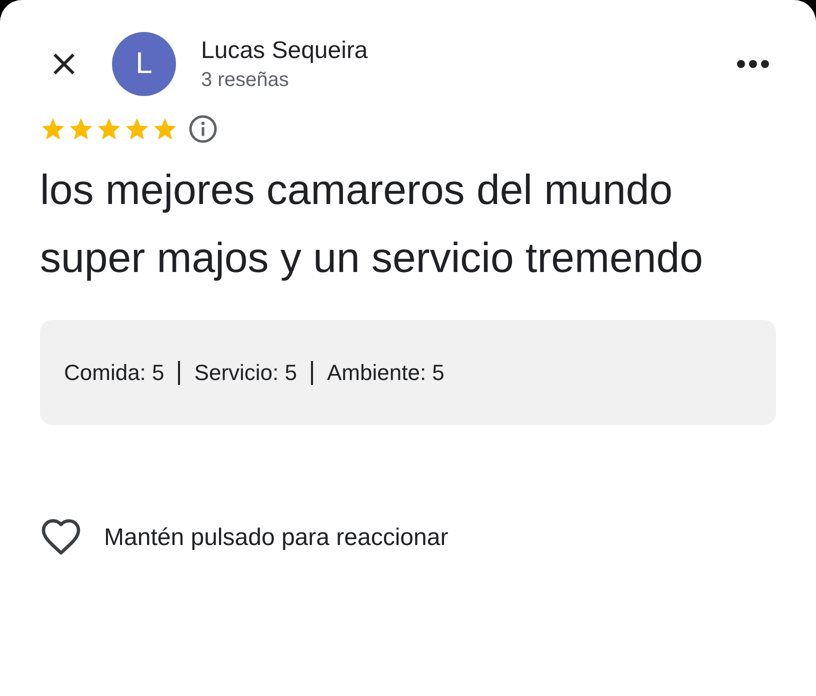  I want to click on reaction-hint: Mantén pulsado para reaccionar, so click(276, 538).